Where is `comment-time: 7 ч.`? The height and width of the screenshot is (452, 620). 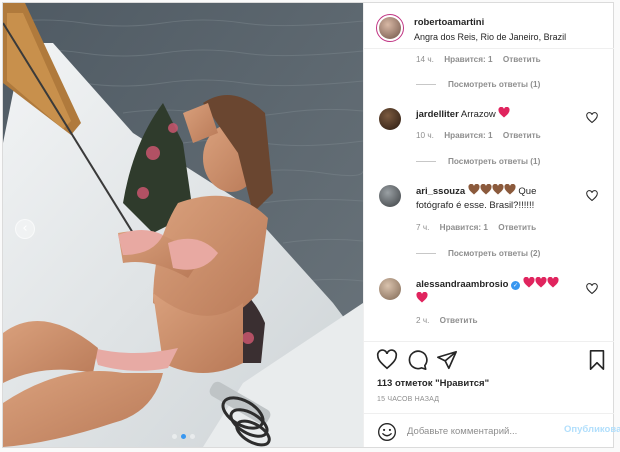
comment-time: 7 ч. is located at coordinates (423, 227).